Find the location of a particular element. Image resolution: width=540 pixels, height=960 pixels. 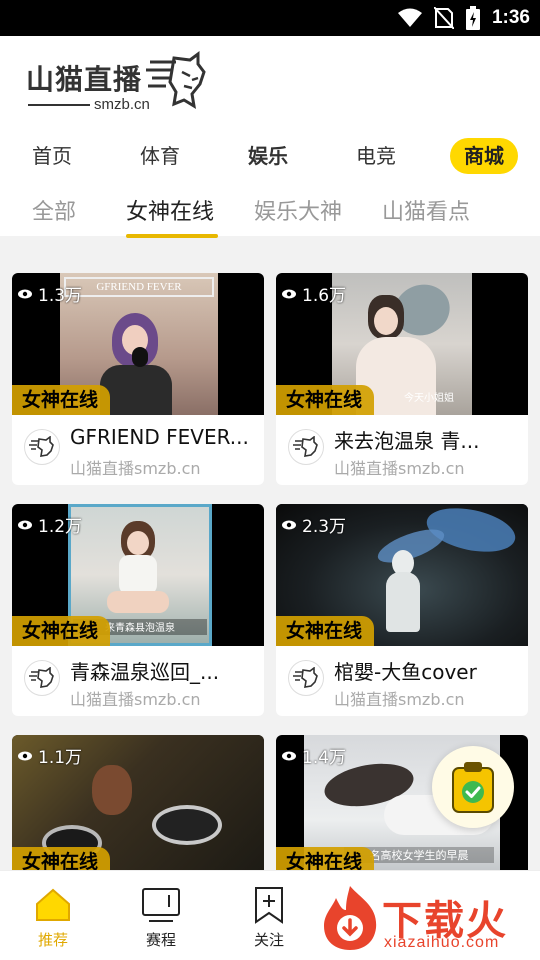

subtab-all: 全部 is located at coordinates (54, 213).